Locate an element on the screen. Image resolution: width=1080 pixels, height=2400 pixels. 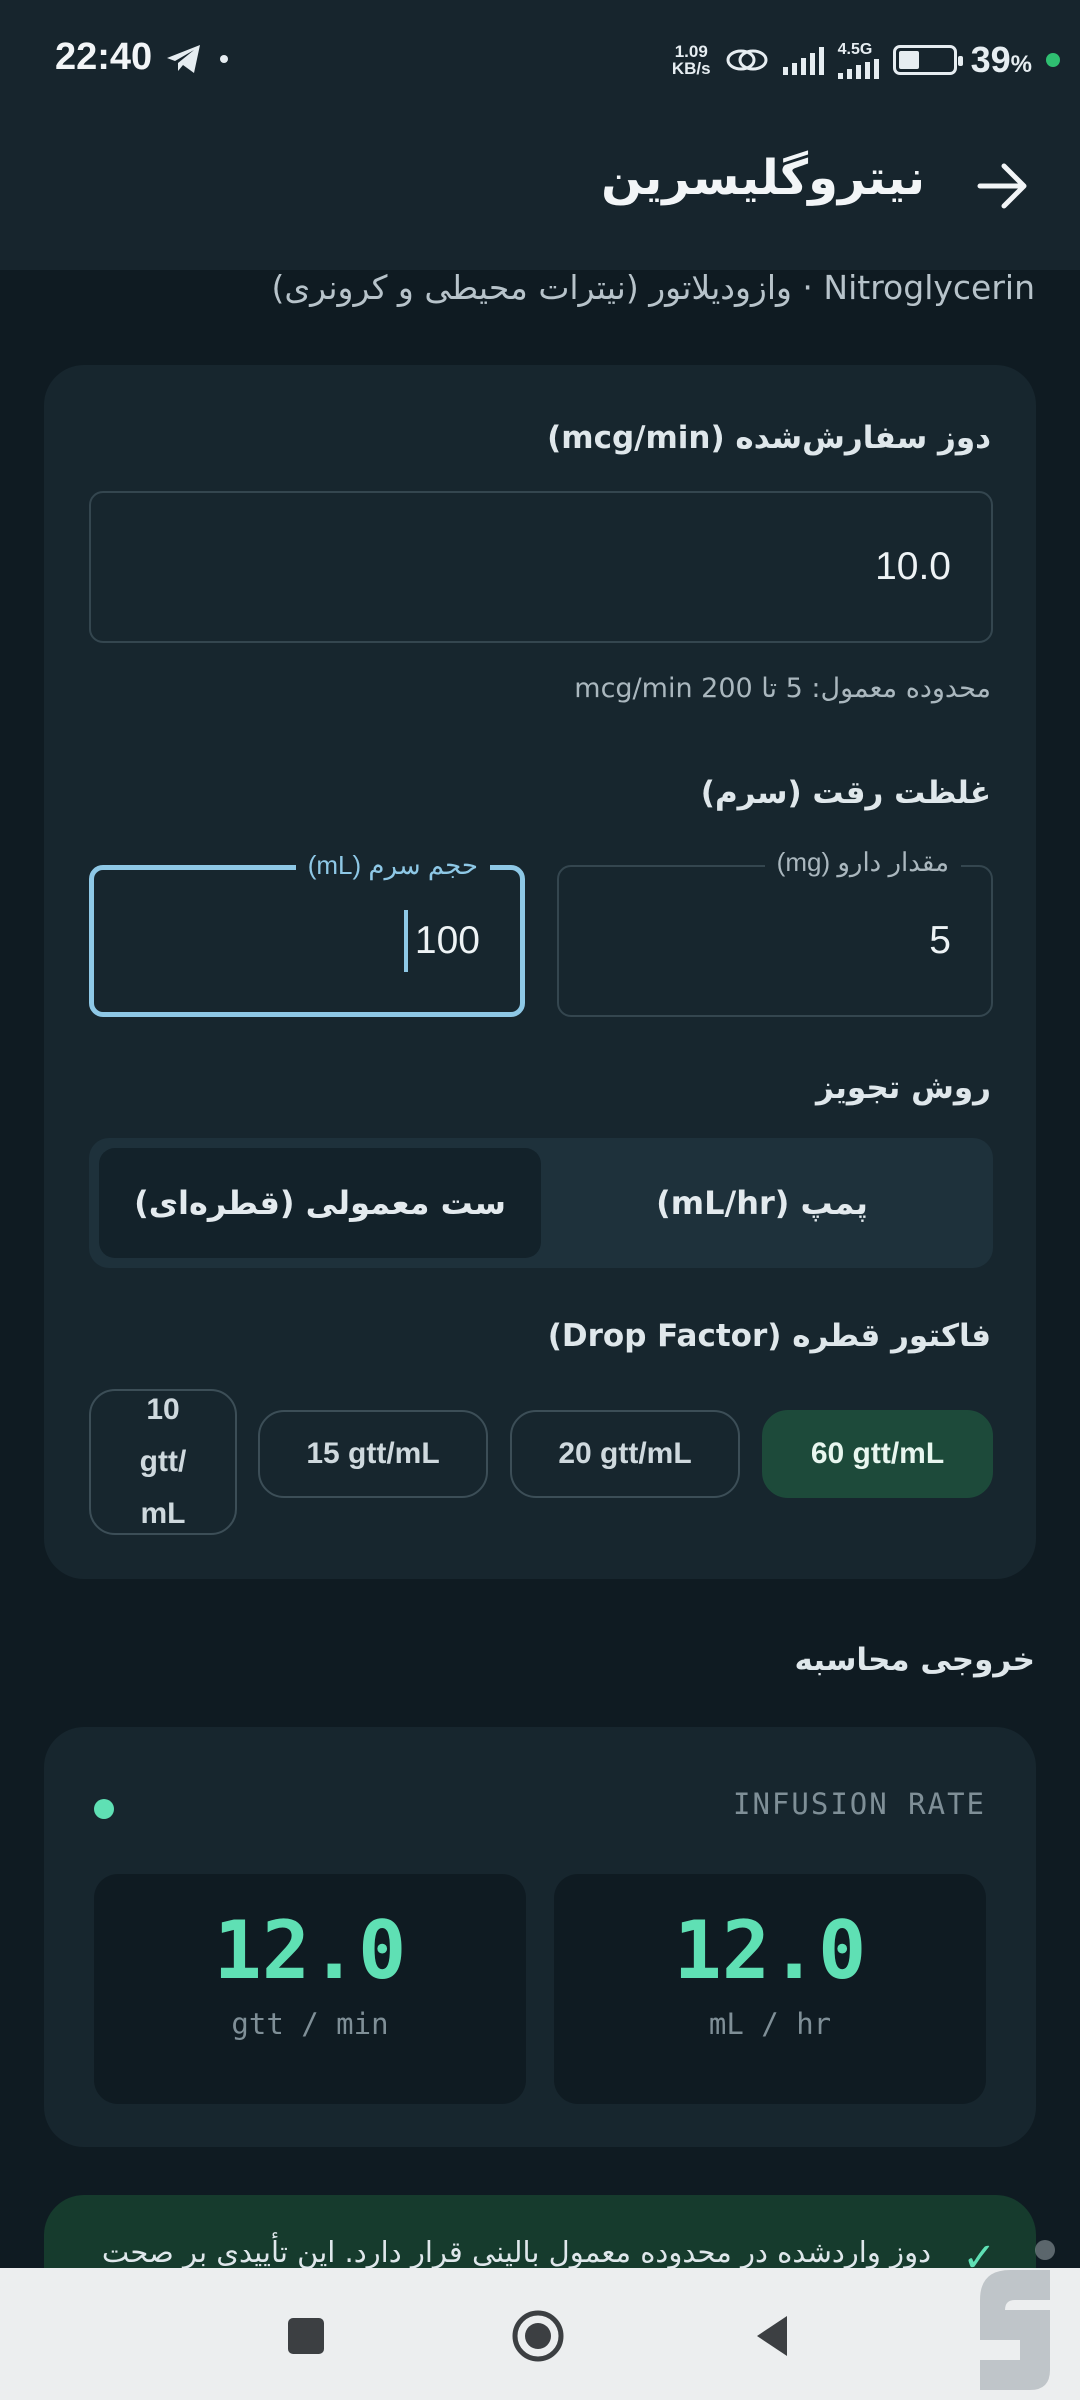
drop-factor-chip-20: 20 gtt/mL is located at coordinates (625, 1454).